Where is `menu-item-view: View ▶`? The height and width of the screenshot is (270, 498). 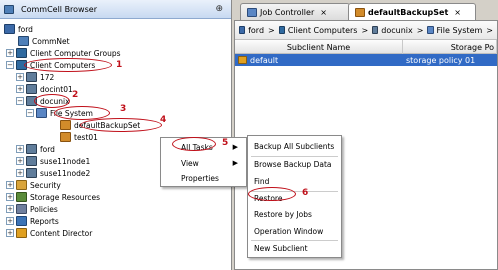 menu-item-view: View ▶ is located at coordinates (203, 163).